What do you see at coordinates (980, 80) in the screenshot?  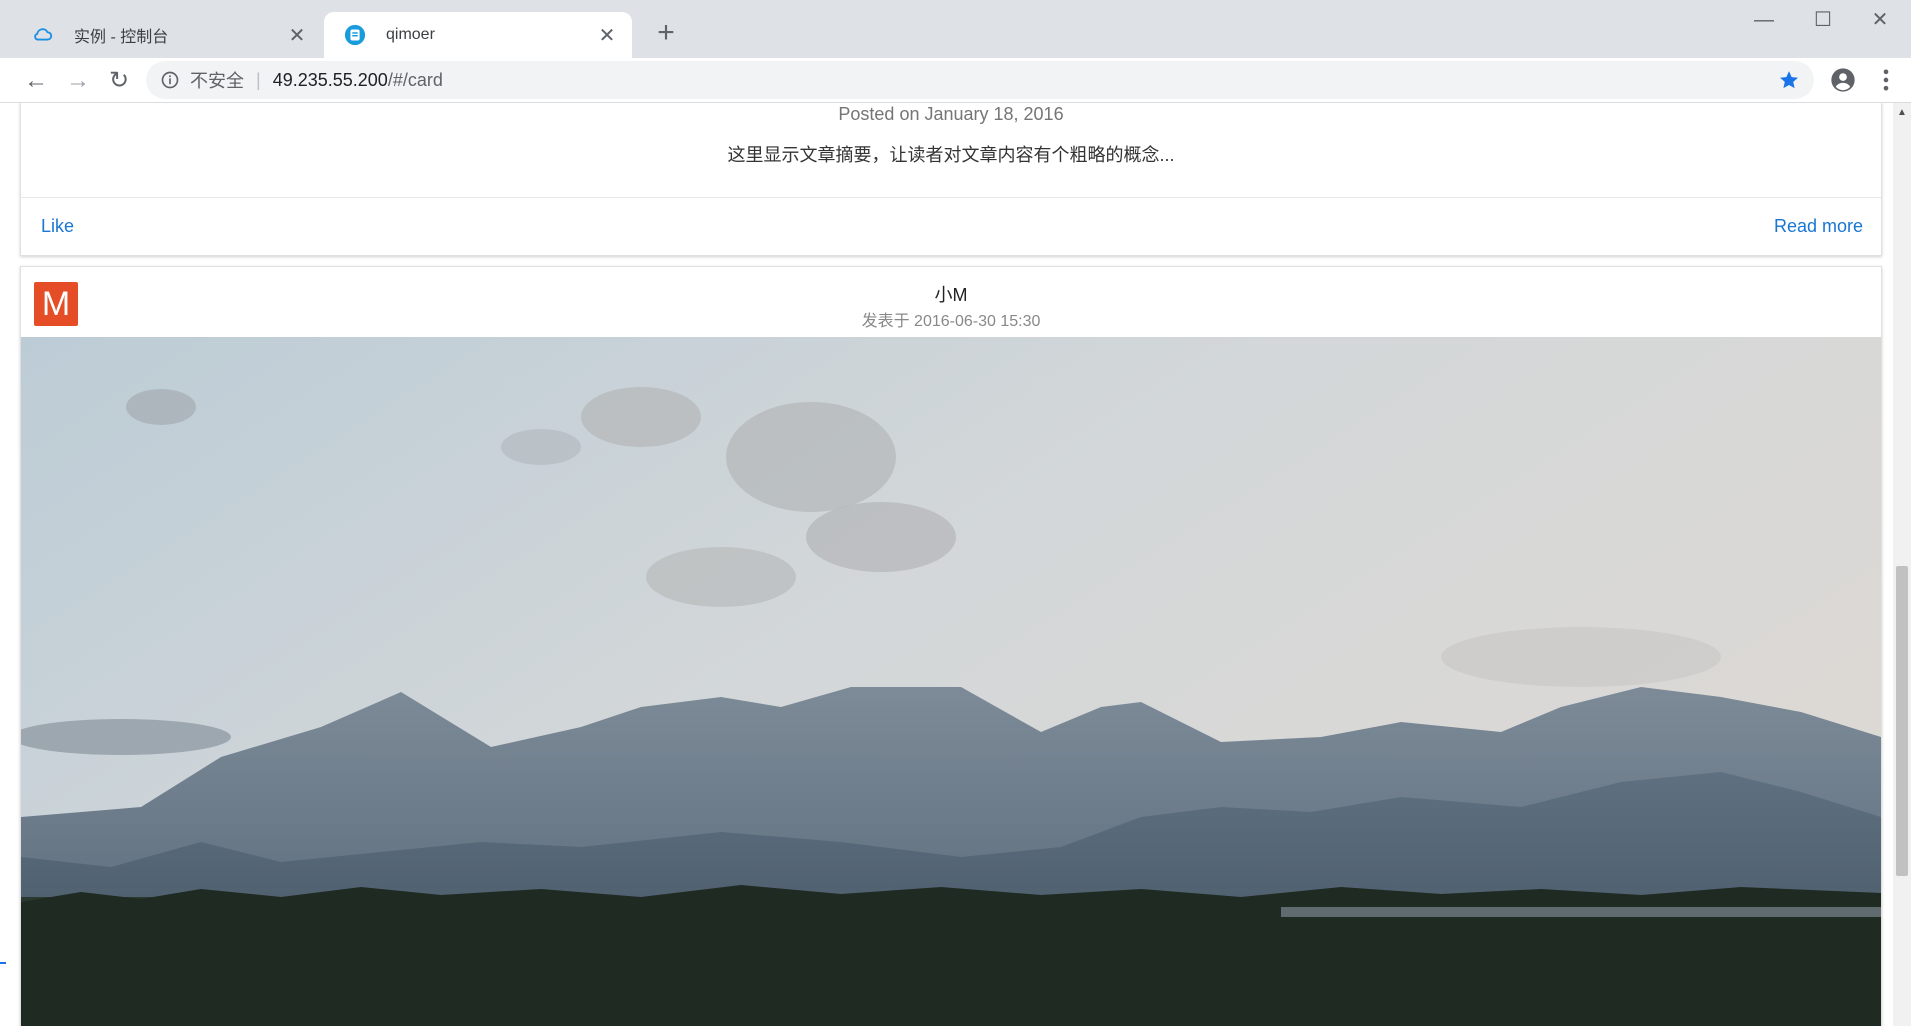 I see `address-bar: 不安全 | 49.235.55.200 /#/card` at bounding box center [980, 80].